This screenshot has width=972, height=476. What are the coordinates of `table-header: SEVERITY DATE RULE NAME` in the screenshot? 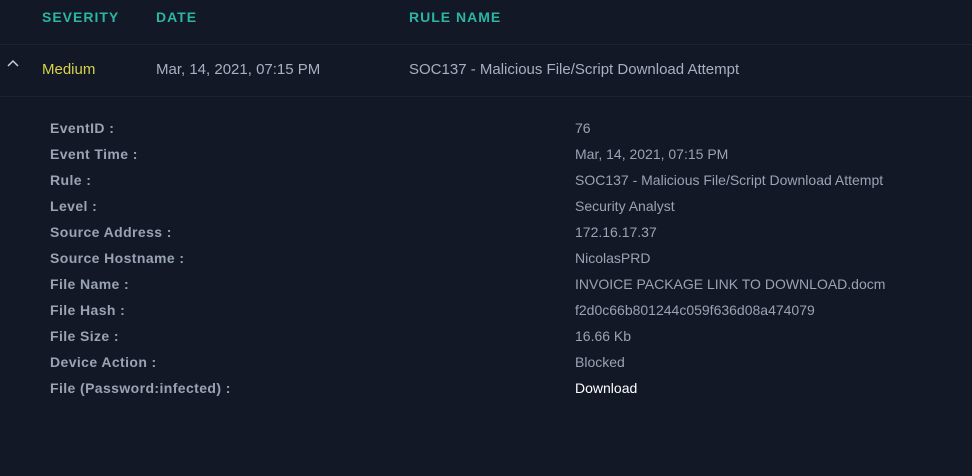 It's located at (486, 22).